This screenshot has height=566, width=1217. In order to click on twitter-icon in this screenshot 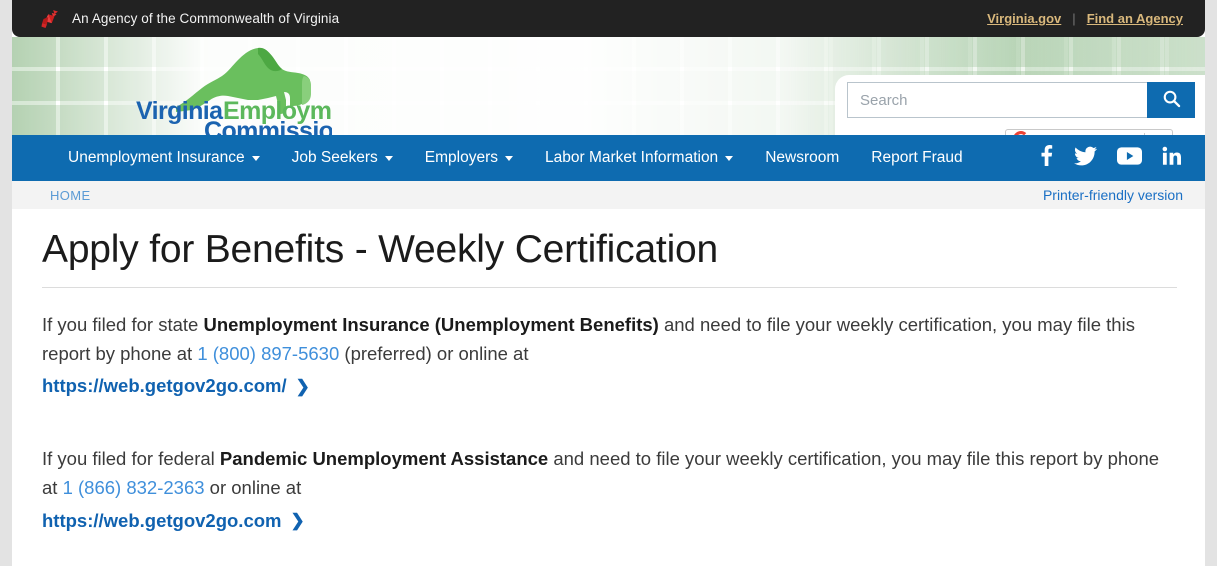, I will do `click(1085, 158)`.